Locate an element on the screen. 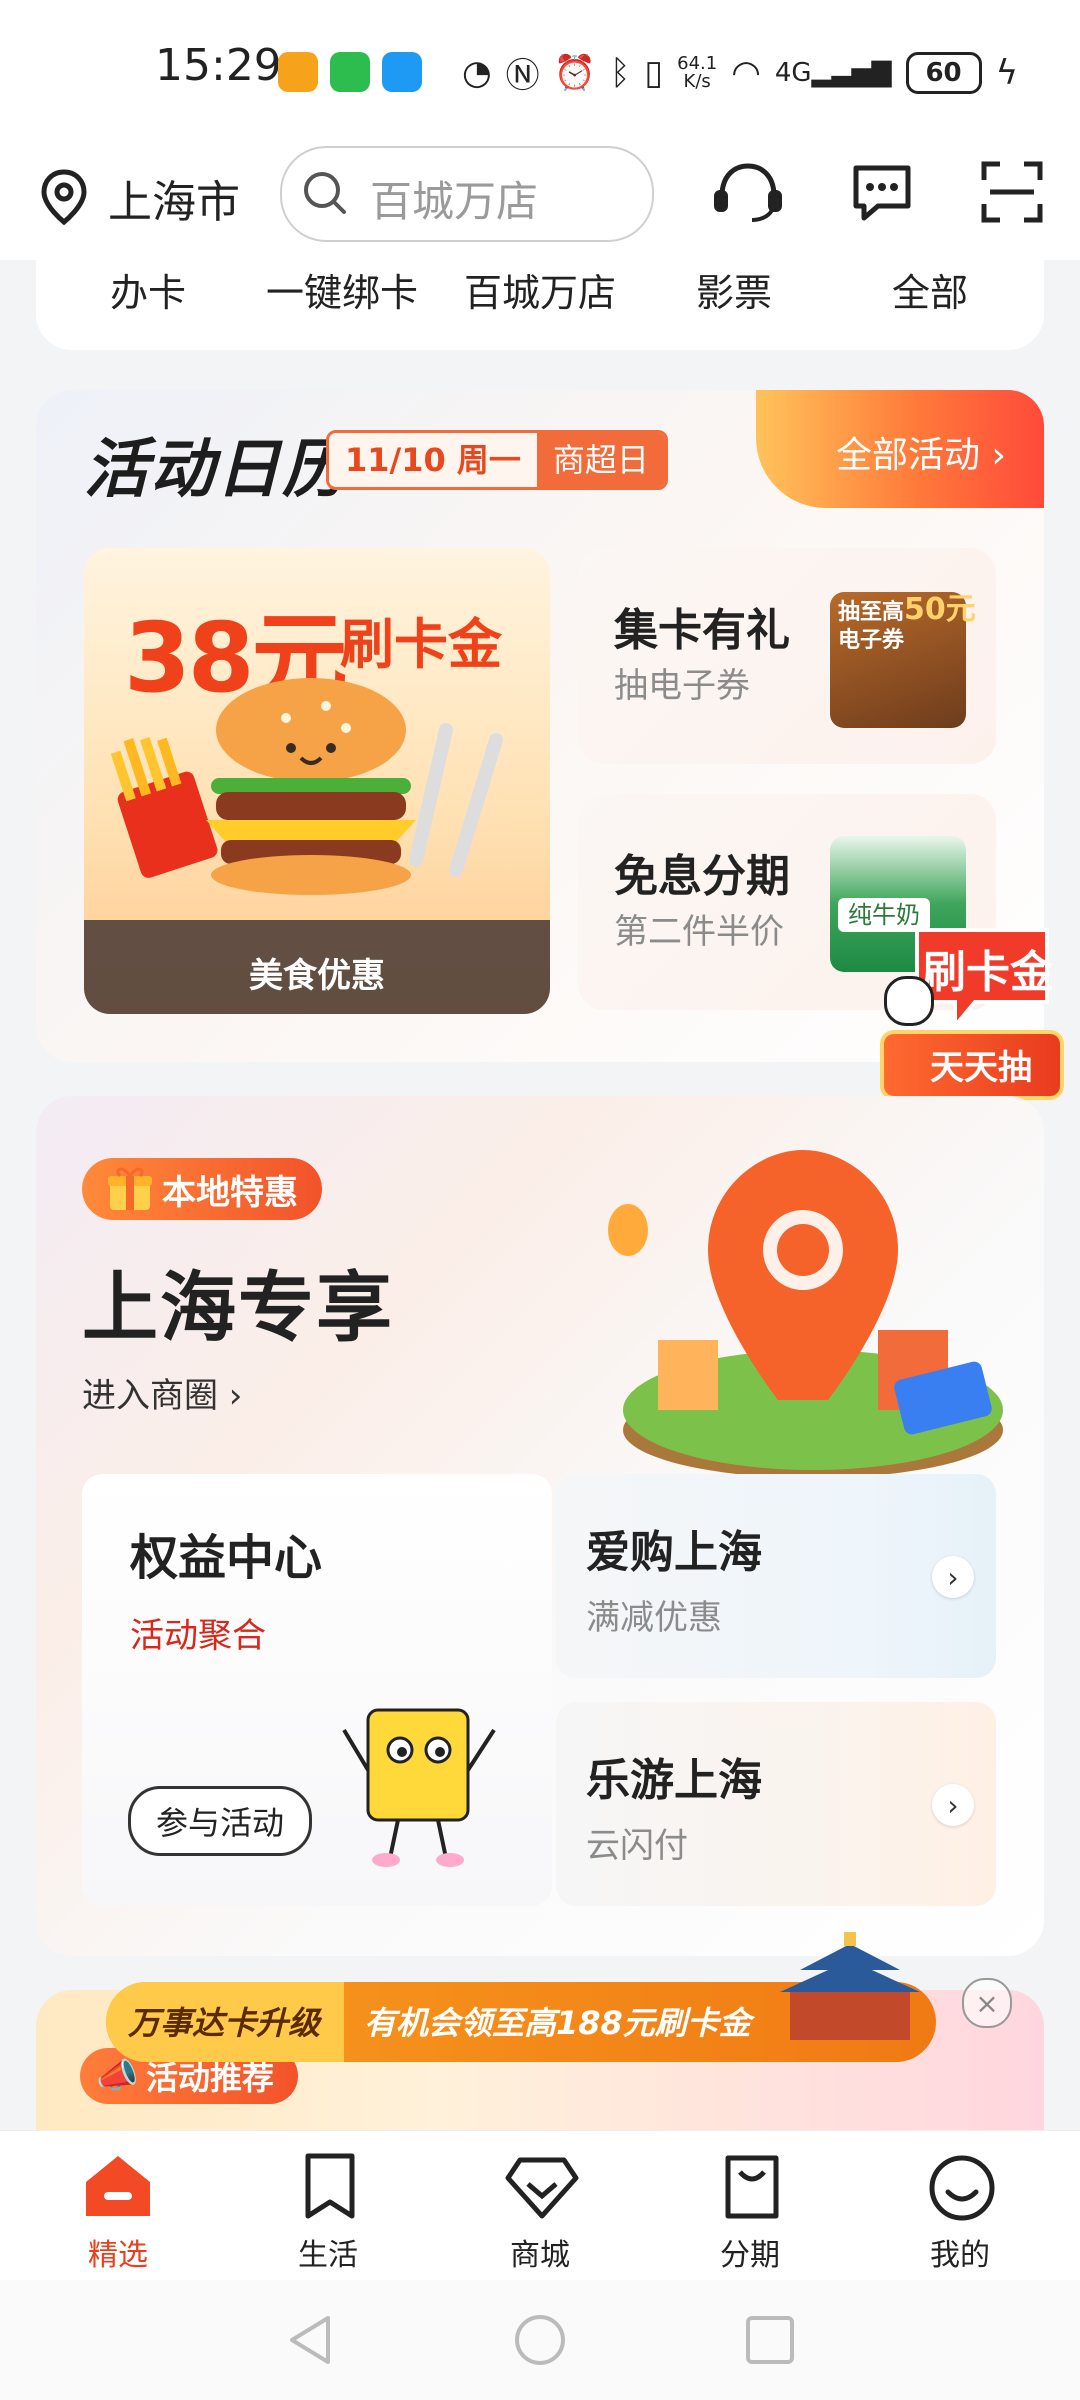  diamond-icon is located at coordinates (542, 2188).